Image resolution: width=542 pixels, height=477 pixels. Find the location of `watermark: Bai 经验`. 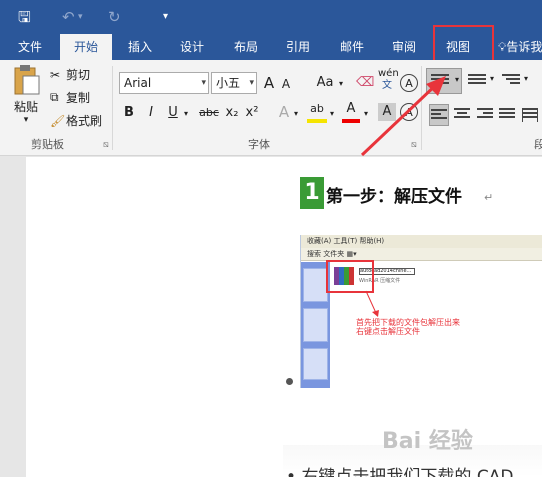

watermark: Bai 经验 is located at coordinates (427, 441).